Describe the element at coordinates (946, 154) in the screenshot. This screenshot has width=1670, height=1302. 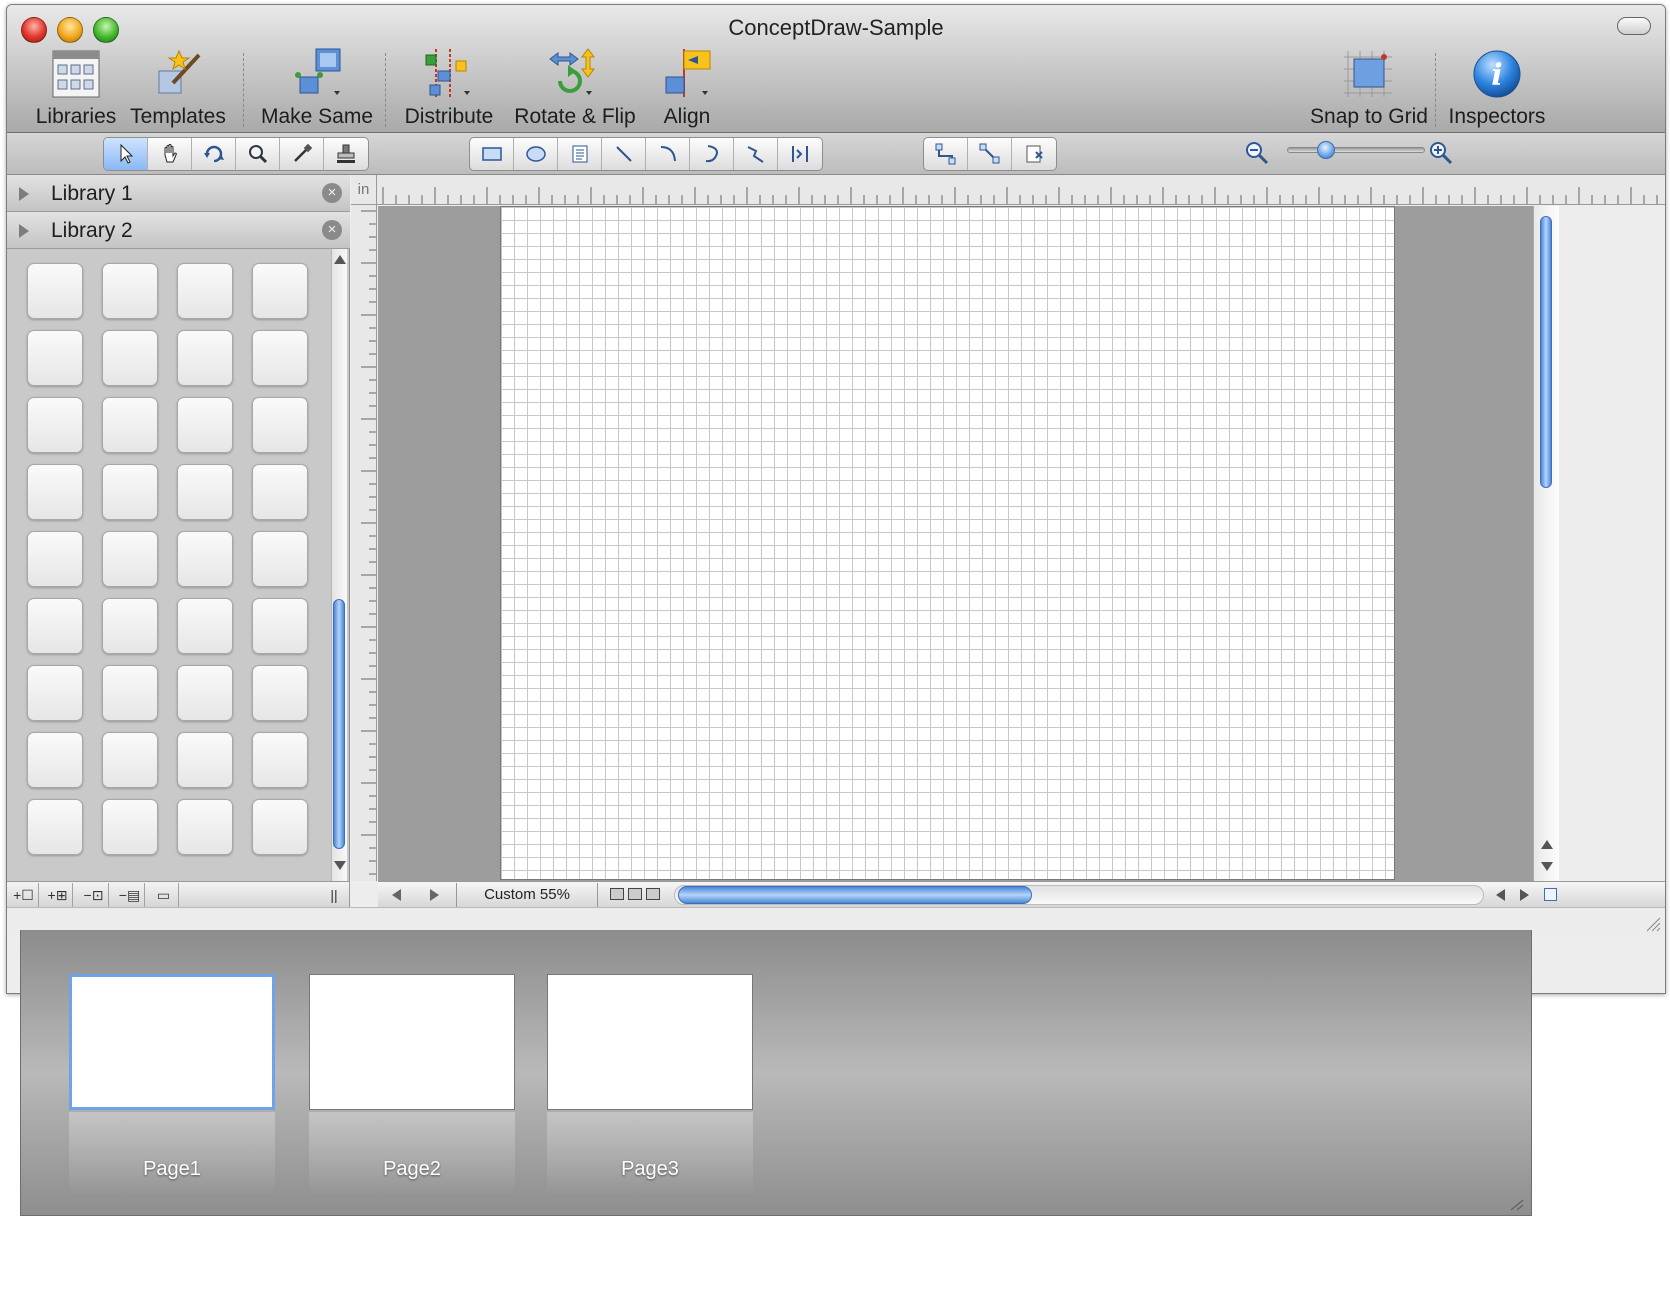
I see `orthogonal-connector-tool` at that location.